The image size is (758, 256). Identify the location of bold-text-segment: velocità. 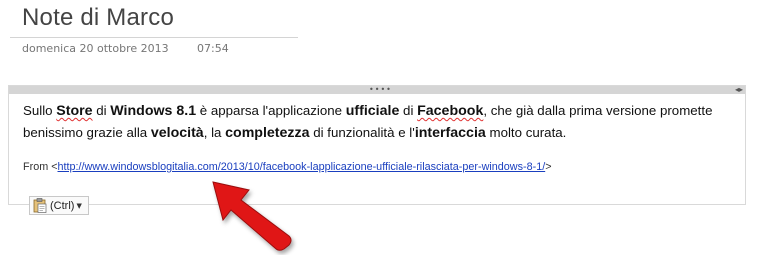
(177, 133).